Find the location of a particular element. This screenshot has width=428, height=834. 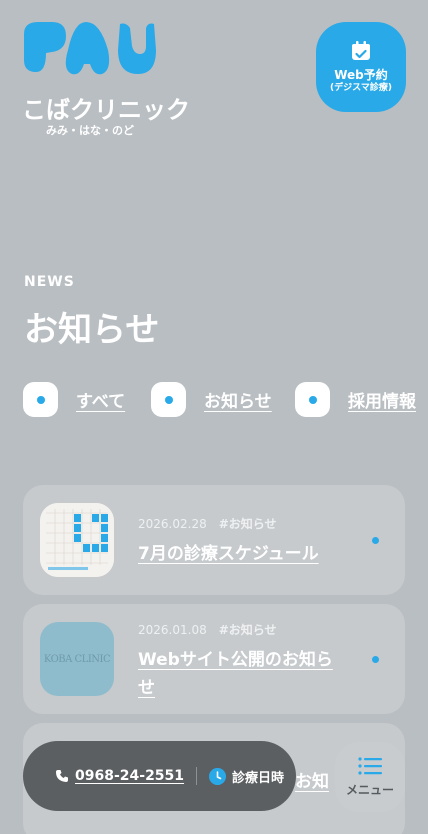

news-date: 2026.02.28 is located at coordinates (172, 524).